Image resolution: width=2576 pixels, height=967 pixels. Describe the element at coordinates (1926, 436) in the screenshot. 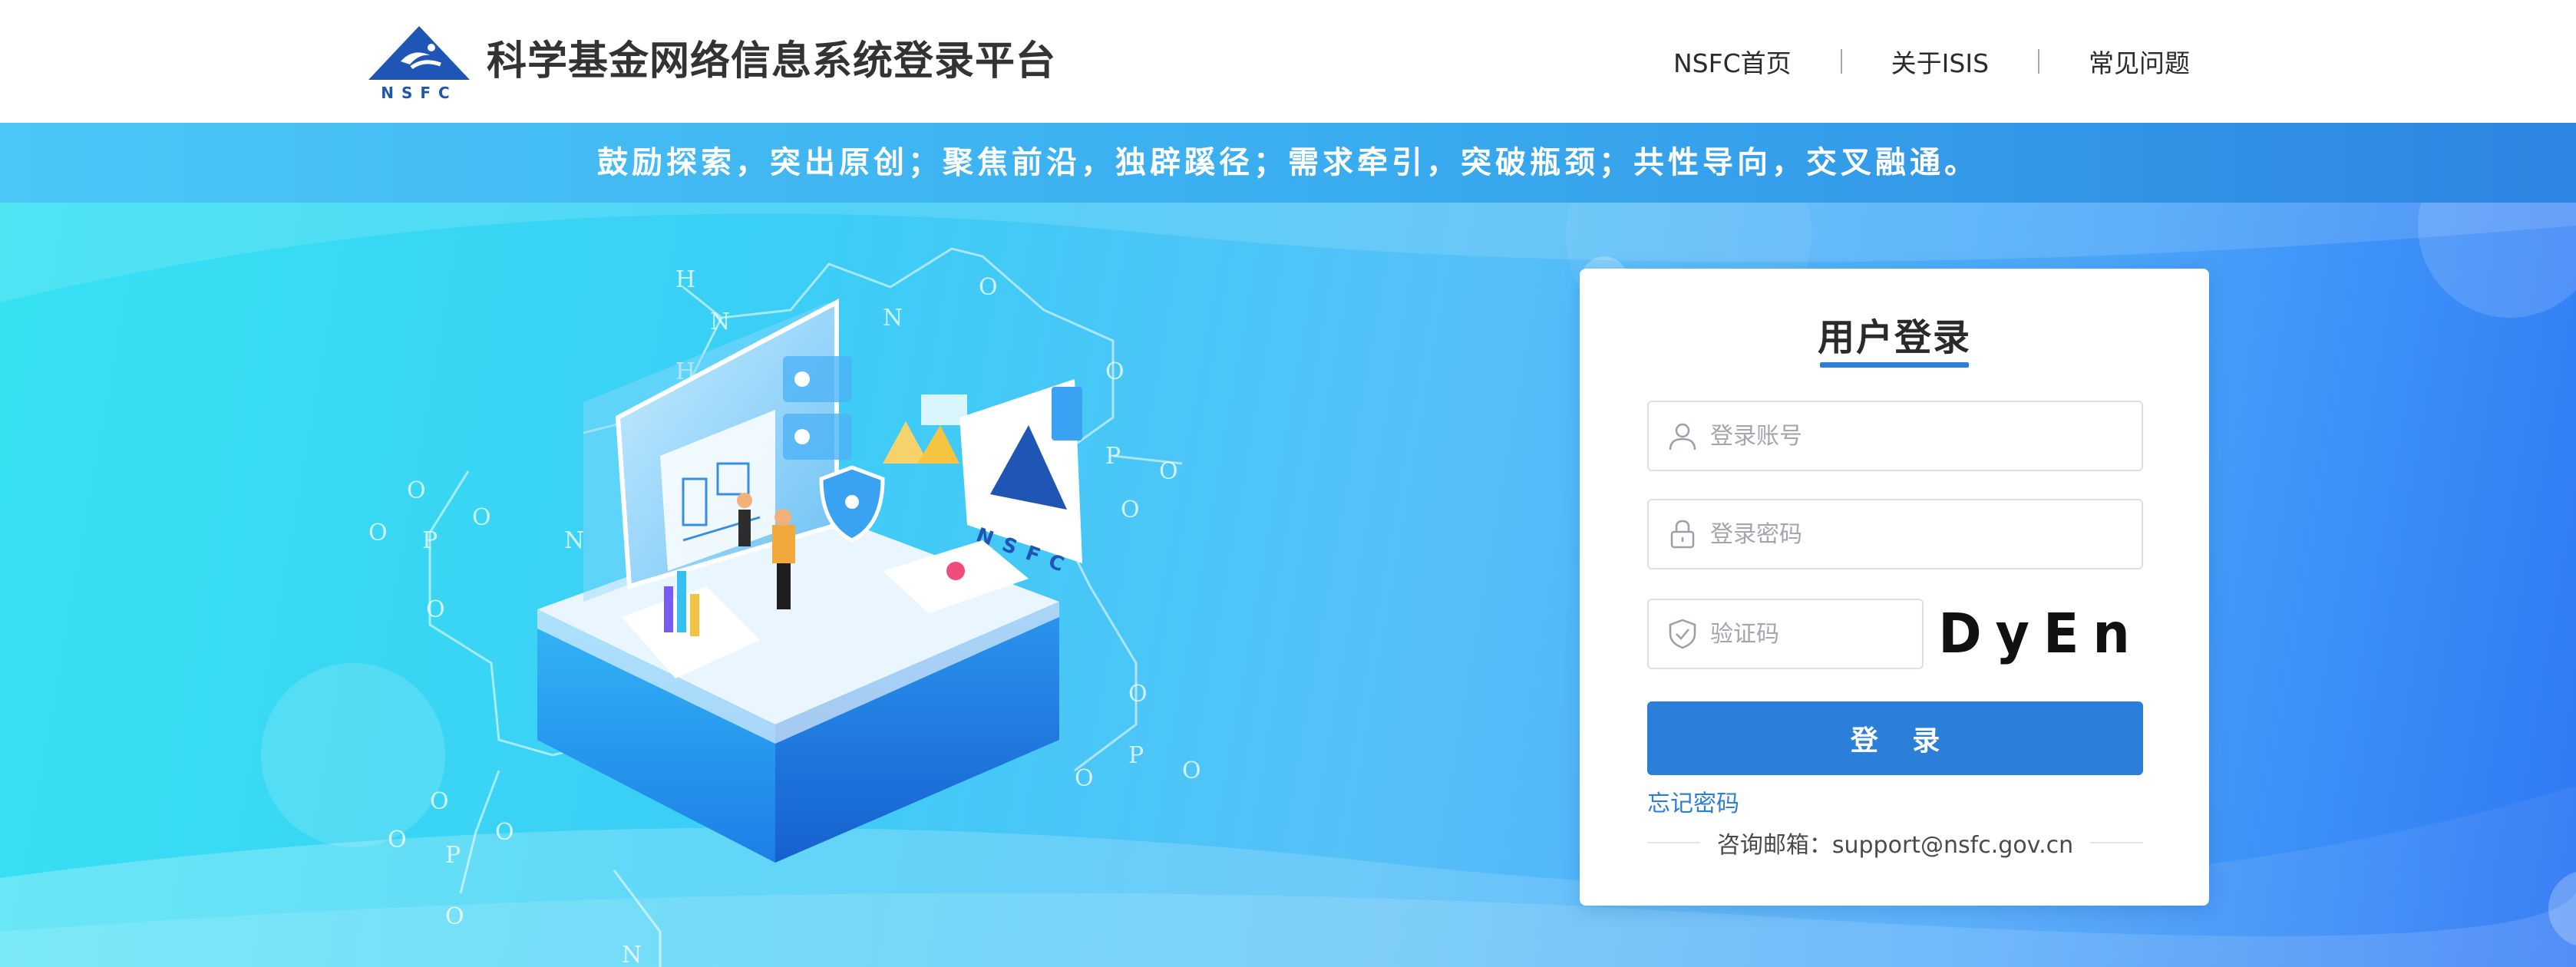

I see `account-input` at that location.